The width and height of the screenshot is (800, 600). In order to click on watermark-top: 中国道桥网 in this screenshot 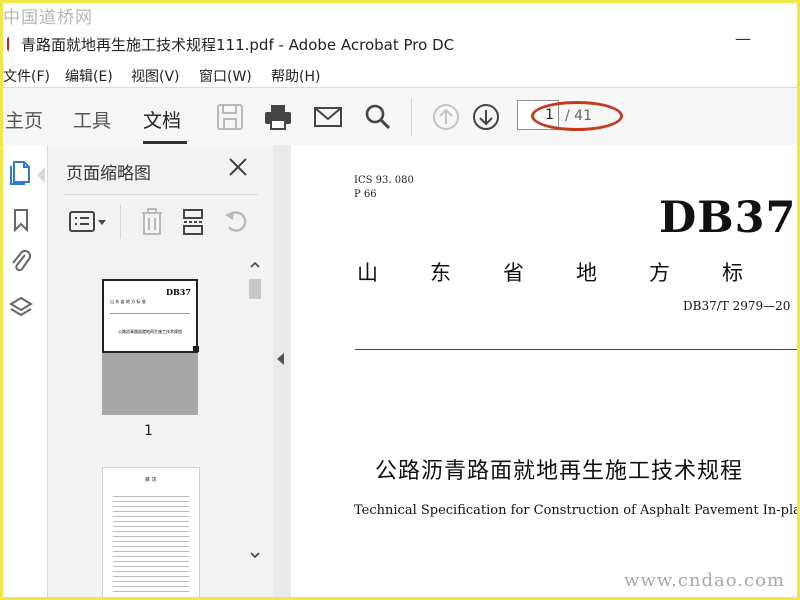, I will do `click(48, 18)`.